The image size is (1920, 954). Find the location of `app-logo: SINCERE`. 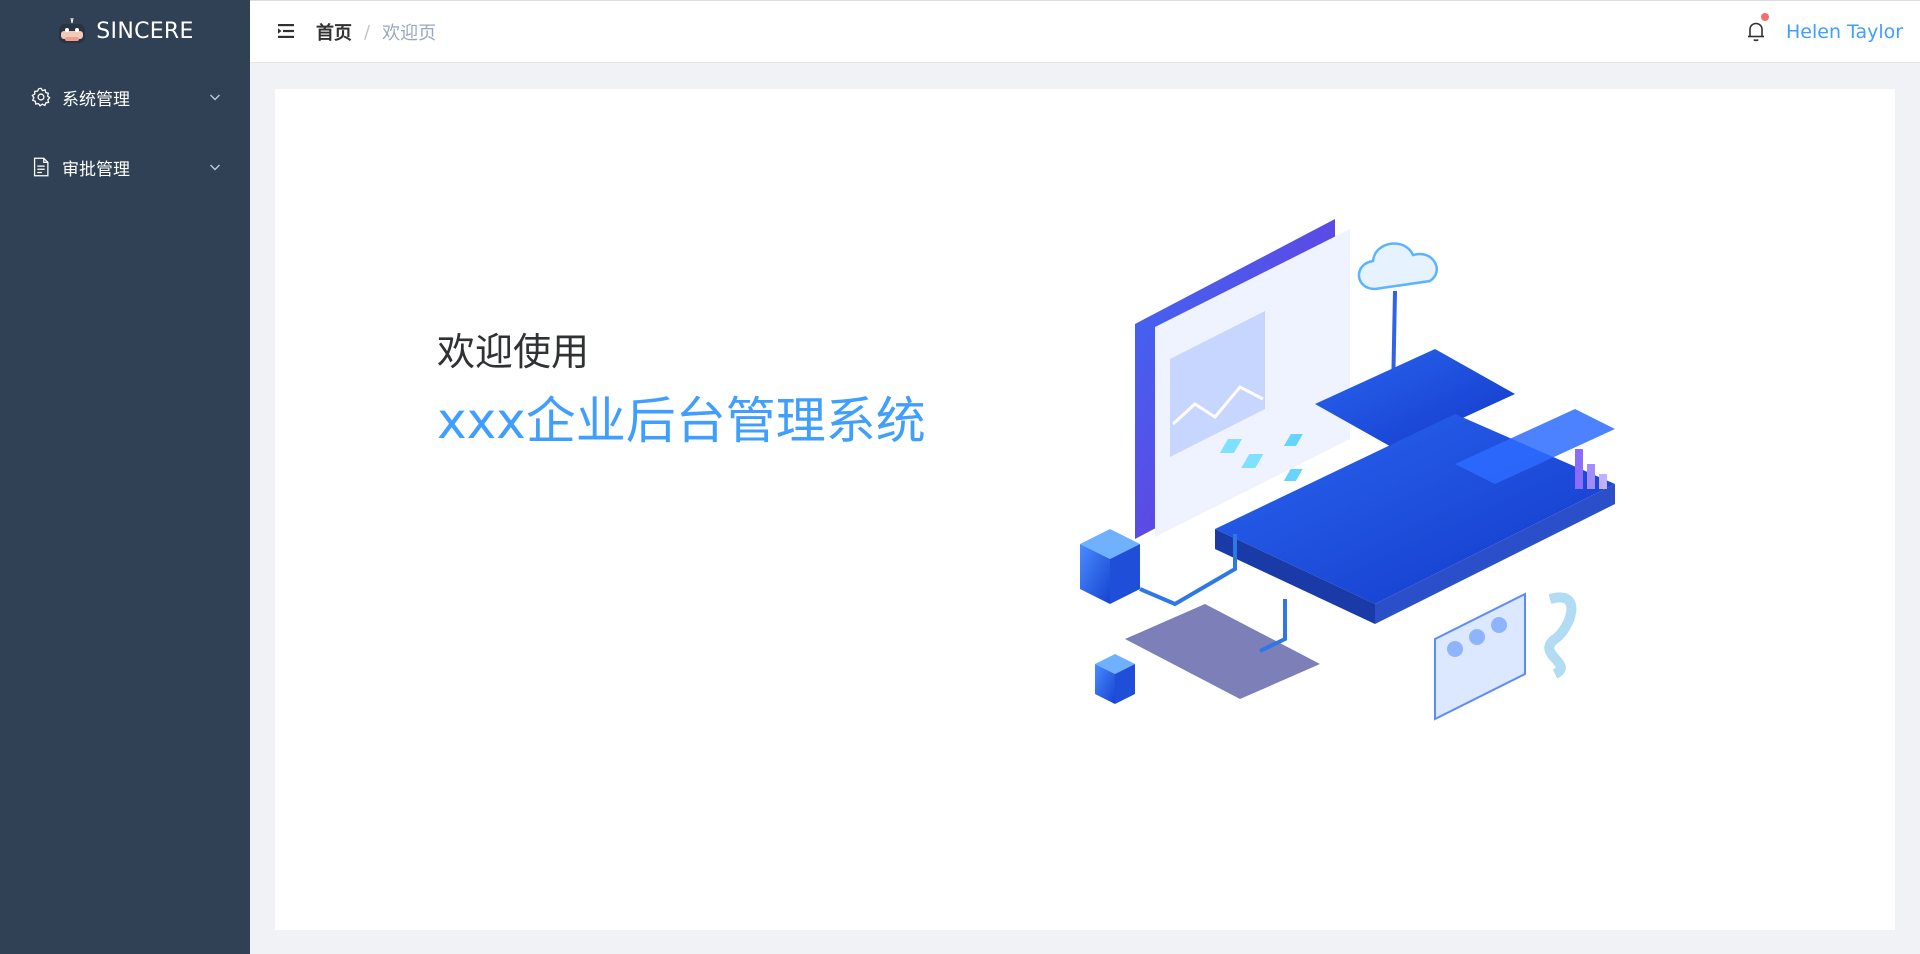

app-logo: SINCERE is located at coordinates (125, 31).